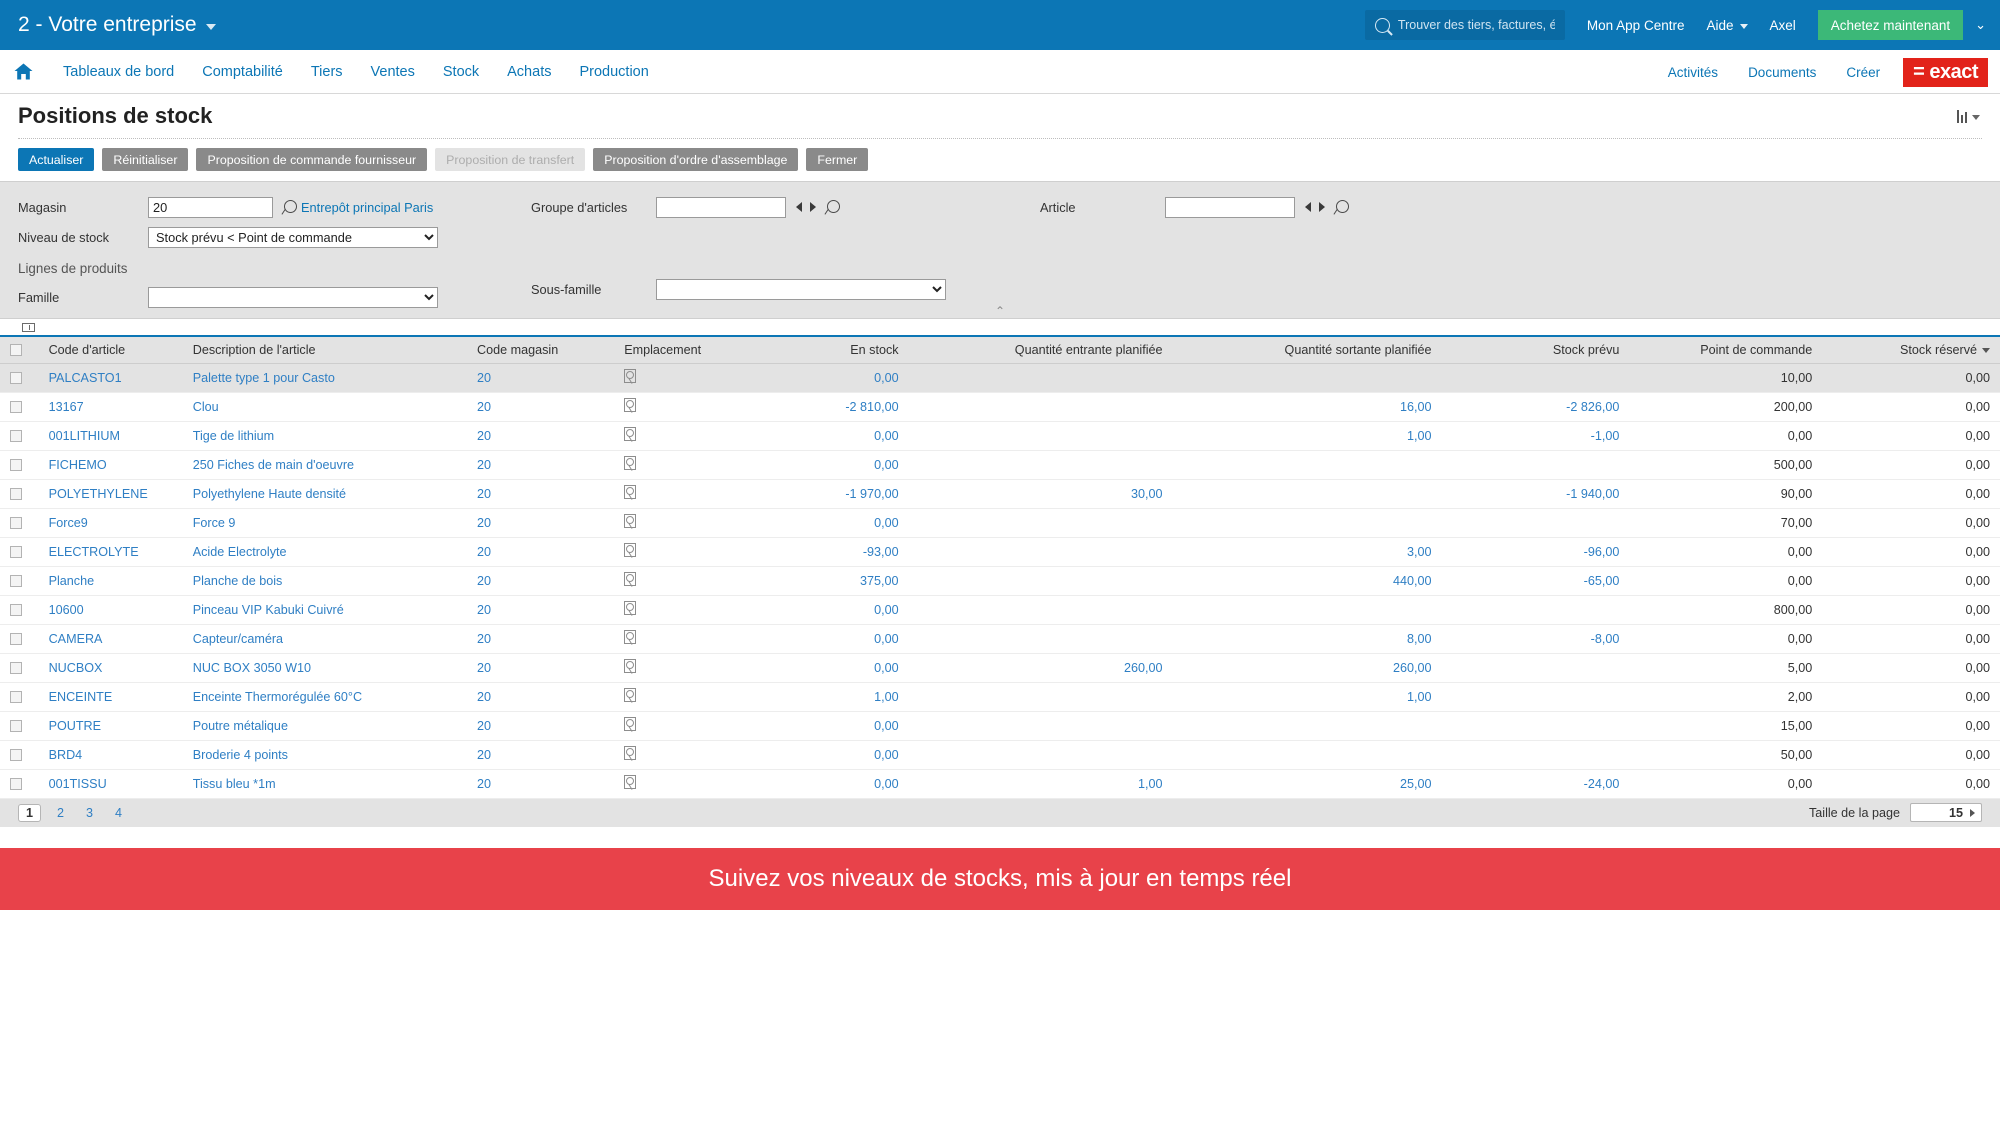  What do you see at coordinates (118, 813) in the screenshot?
I see `page-button-4: 4` at bounding box center [118, 813].